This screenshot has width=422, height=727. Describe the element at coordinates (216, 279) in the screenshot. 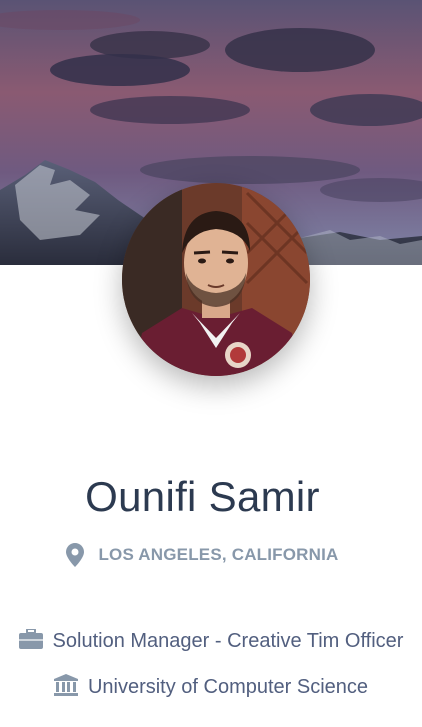

I see `avatar` at that location.